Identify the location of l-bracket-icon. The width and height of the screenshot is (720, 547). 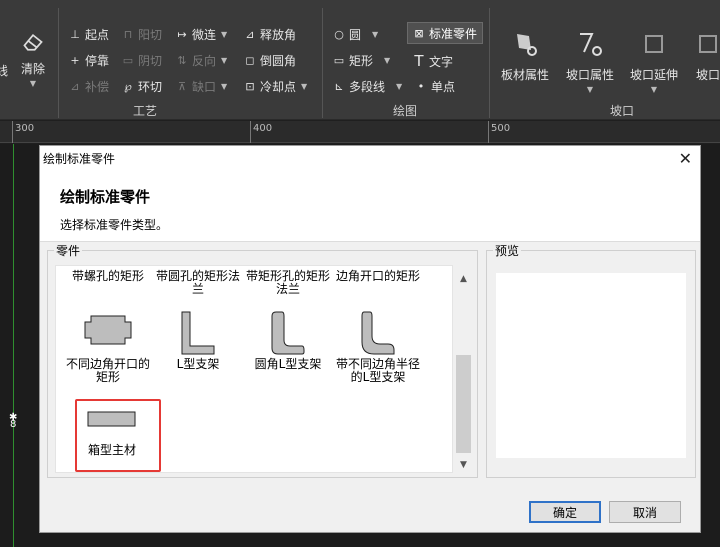
(198, 333).